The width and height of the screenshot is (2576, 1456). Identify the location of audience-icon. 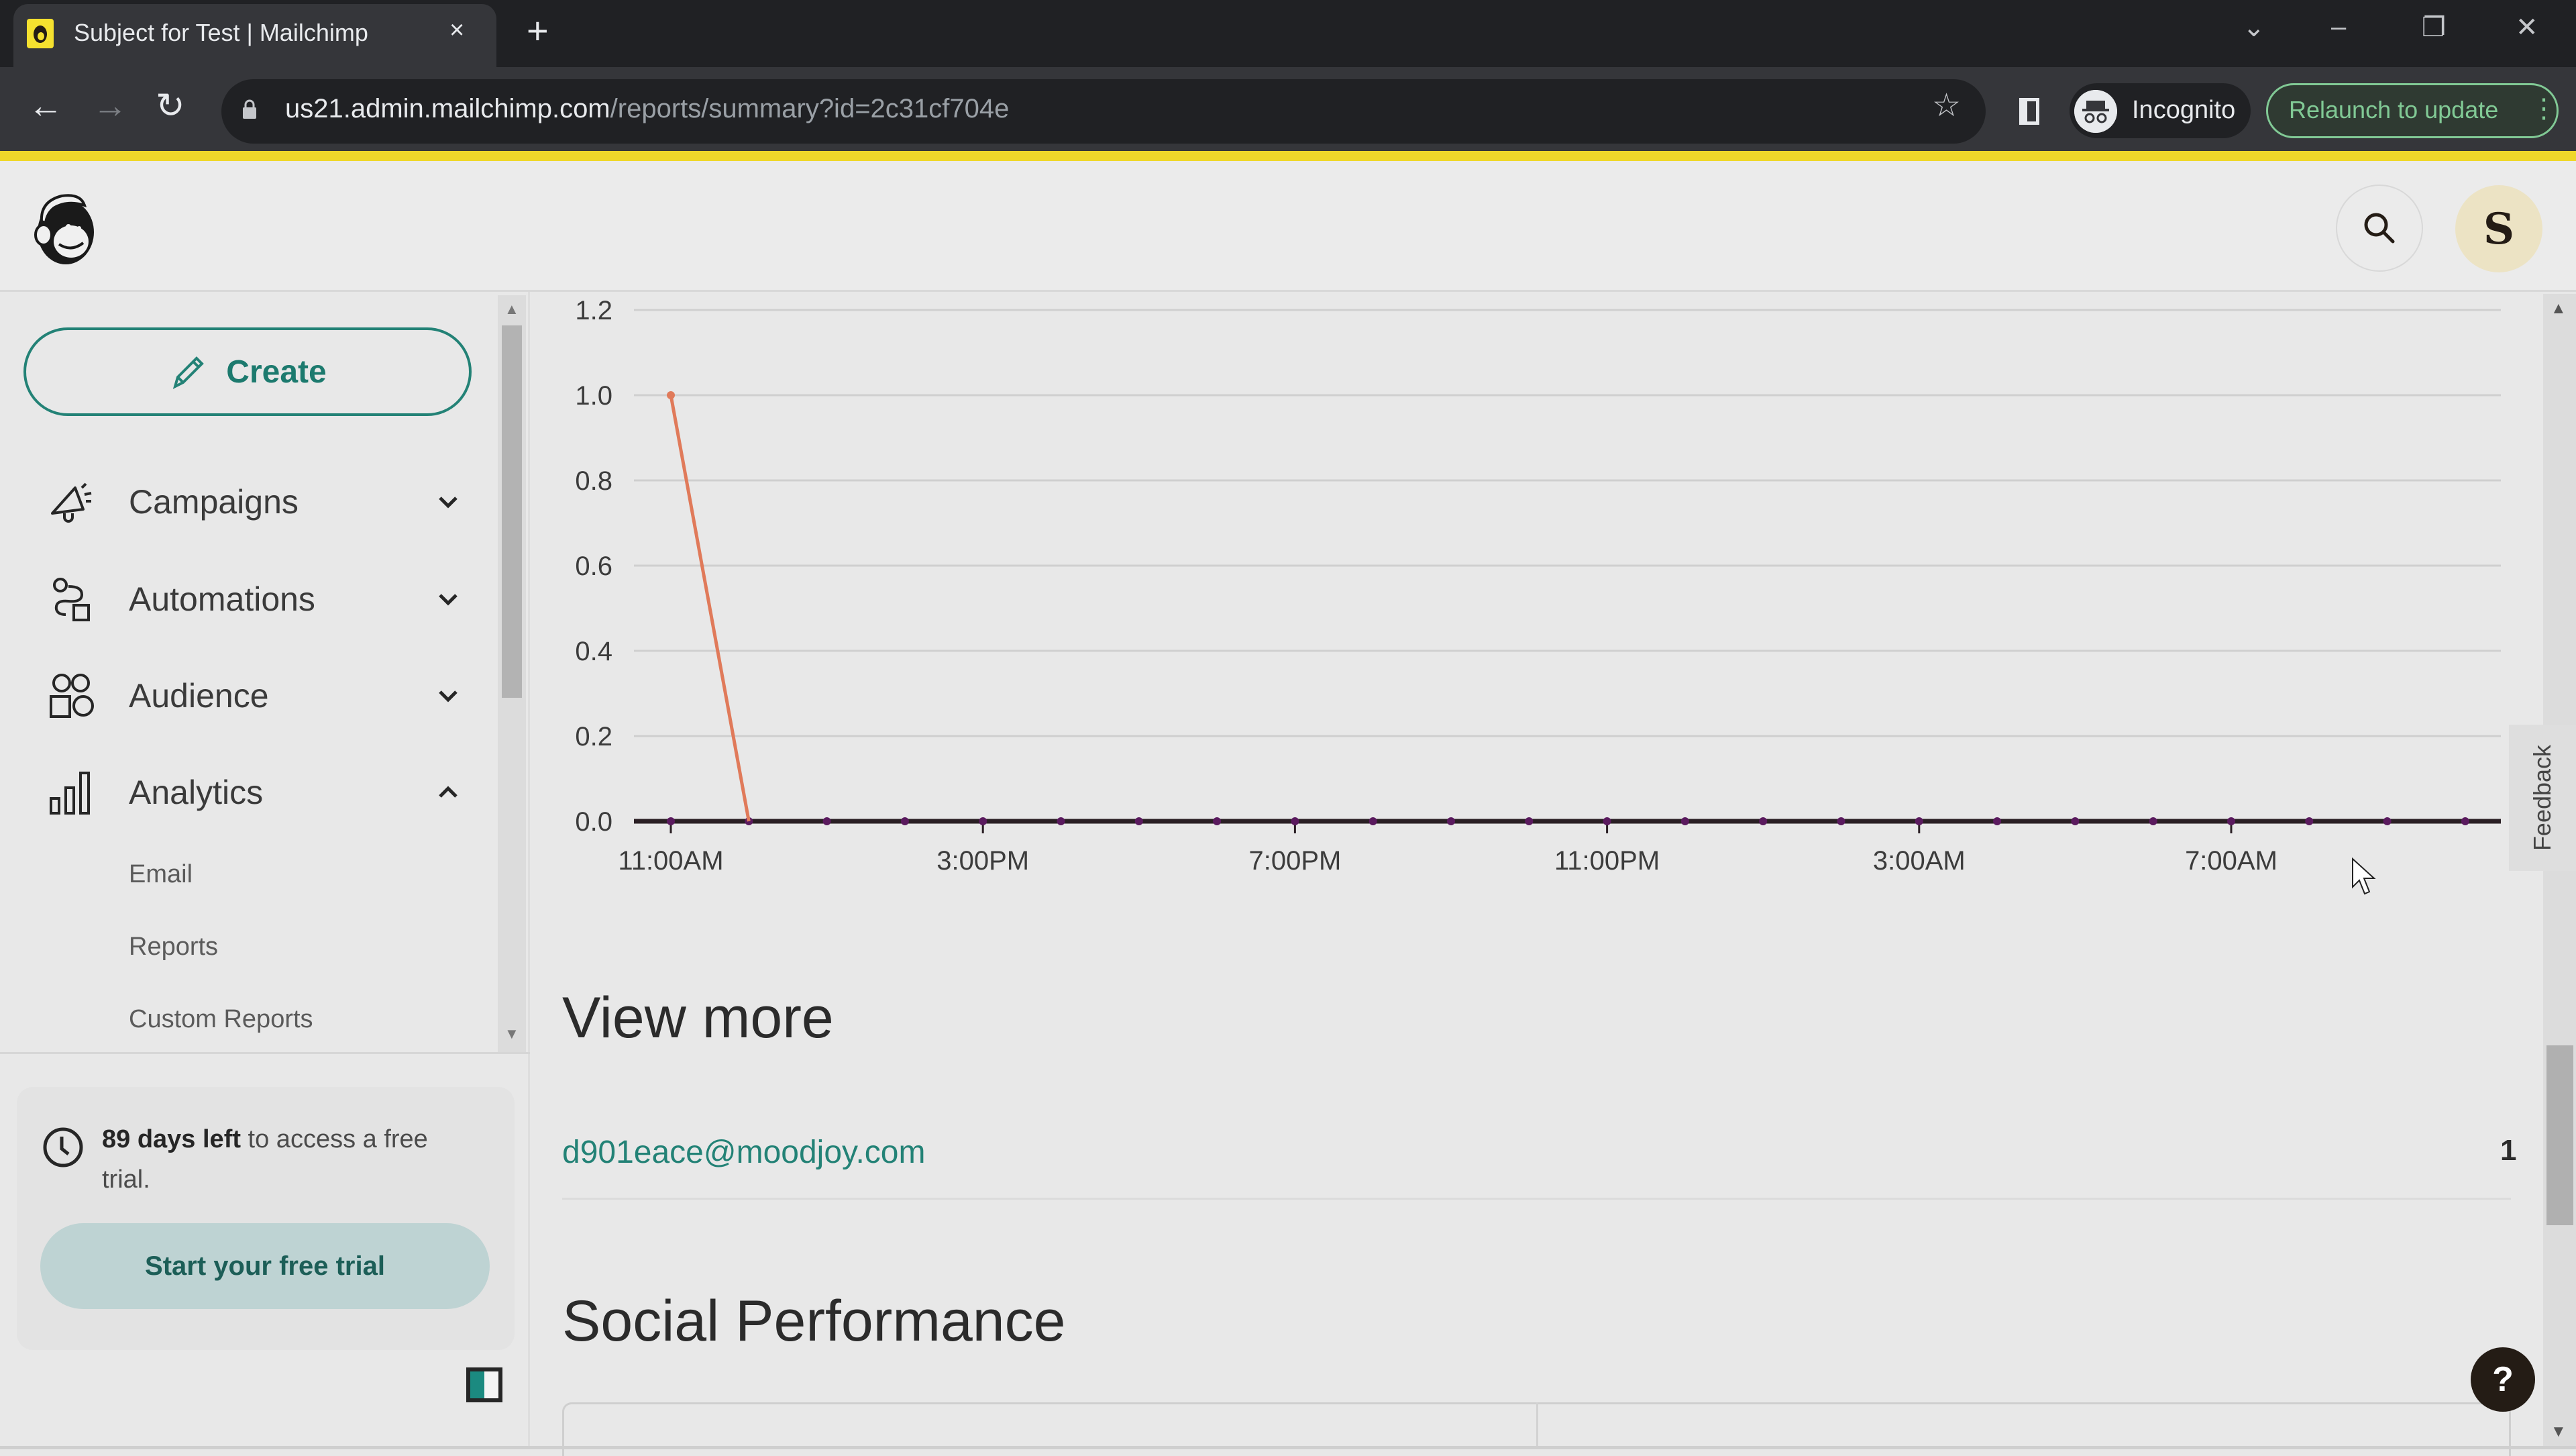
(72, 696).